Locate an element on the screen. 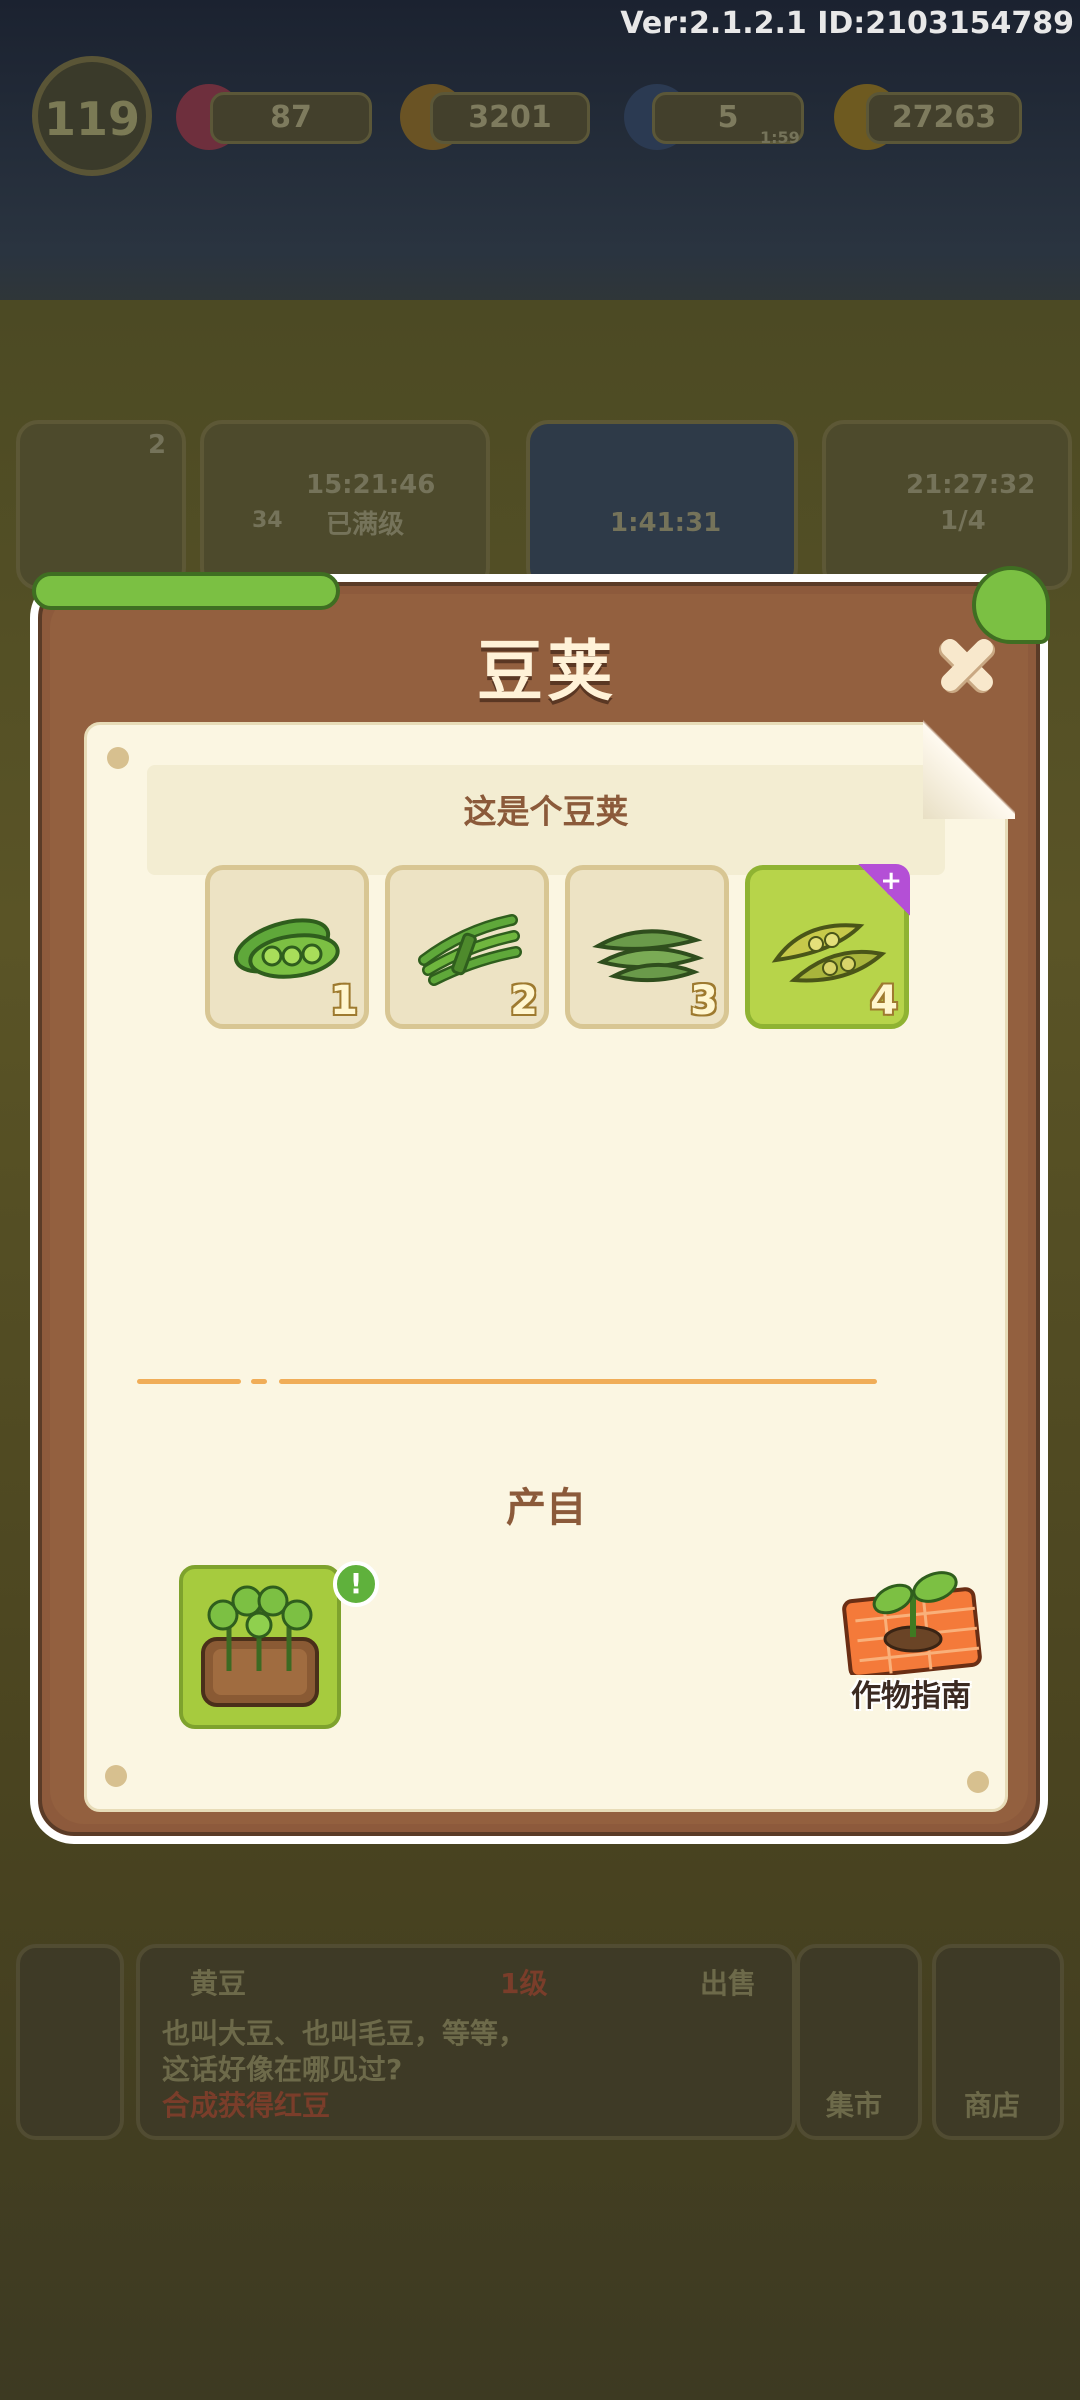 This screenshot has width=1080, height=2400. back-button is located at coordinates (70, 2042).